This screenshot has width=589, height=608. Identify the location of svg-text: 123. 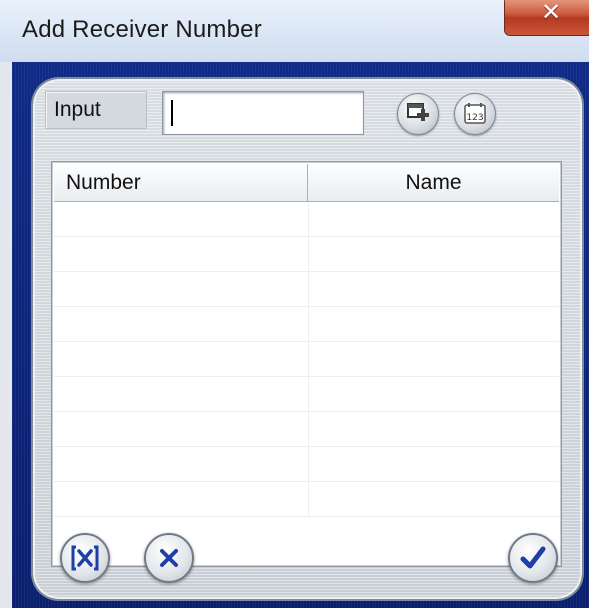
(474, 118).